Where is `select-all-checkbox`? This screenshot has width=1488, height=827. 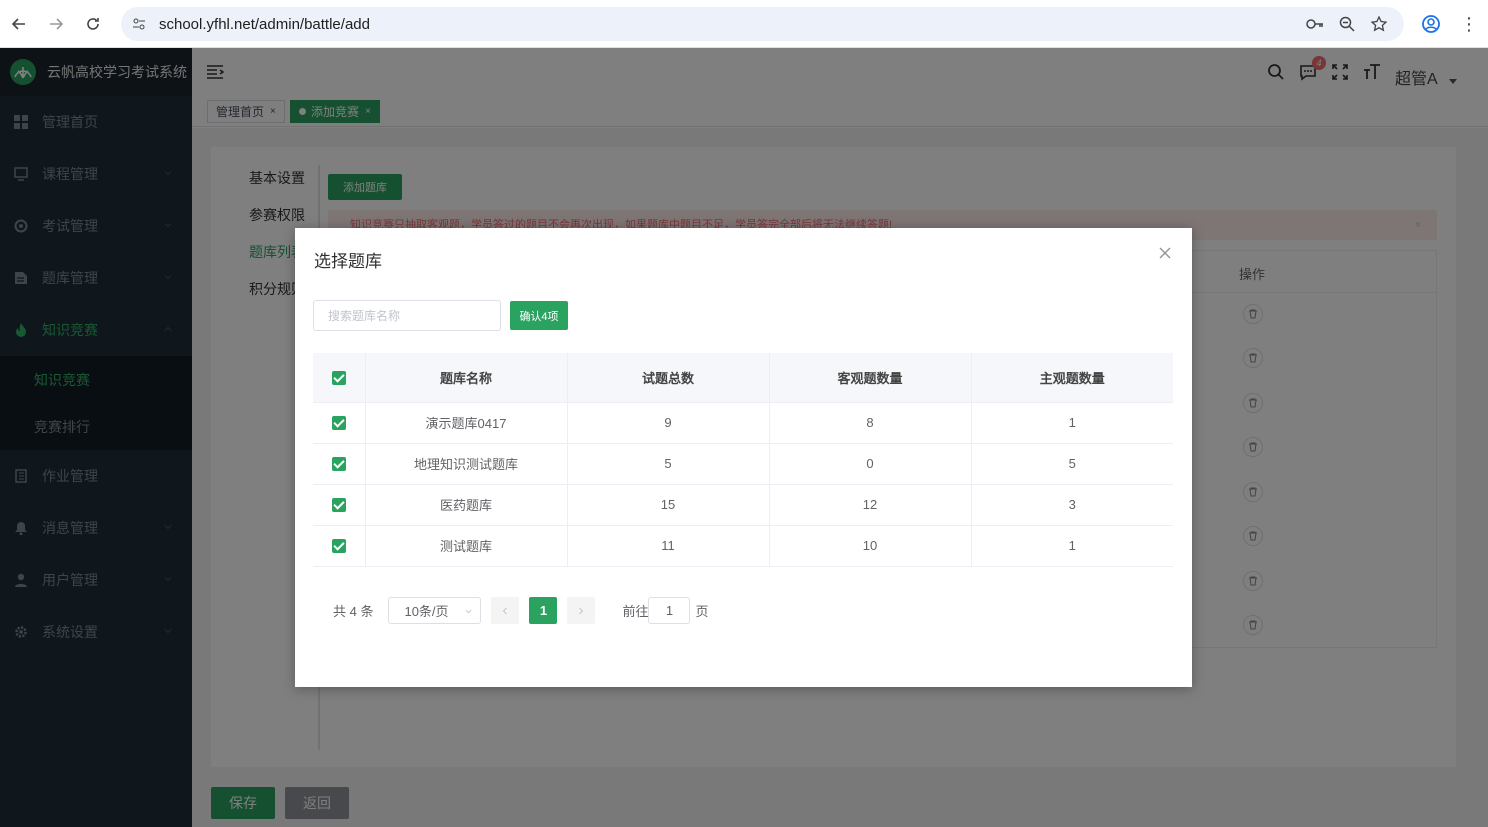
select-all-checkbox is located at coordinates (338, 378).